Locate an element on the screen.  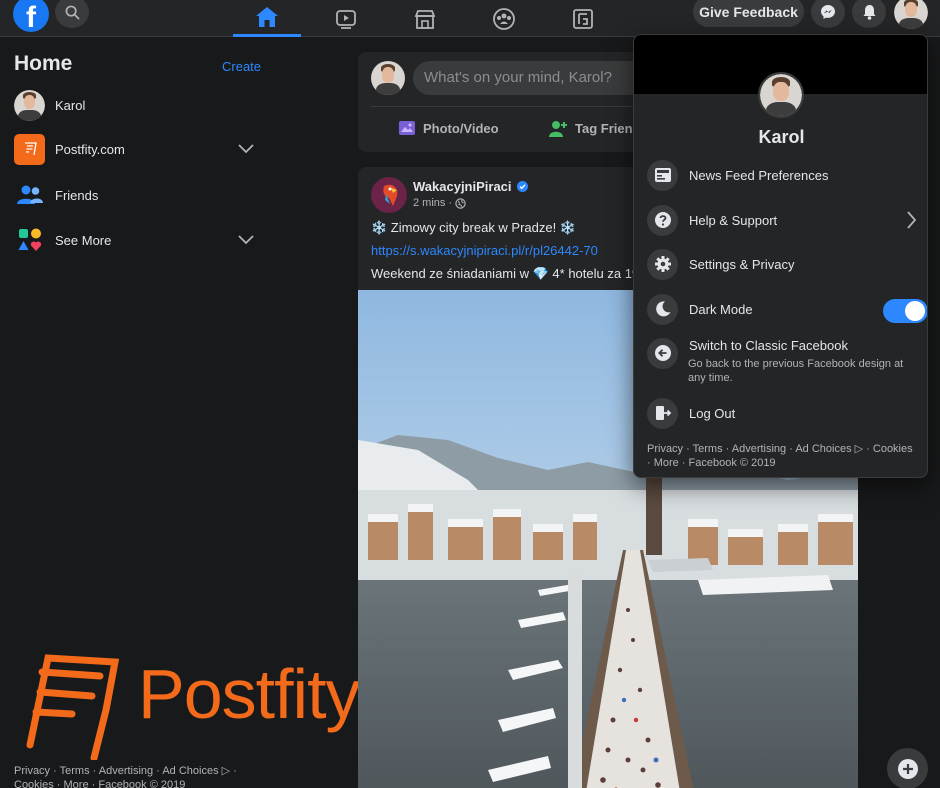
dark-mode-toggle is located at coordinates (905, 311).